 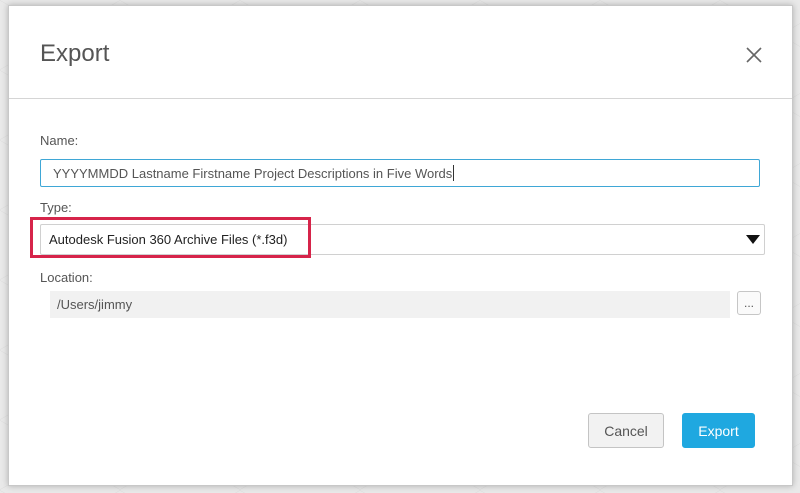 What do you see at coordinates (59, 140) in the screenshot?
I see `name-label: Name:` at bounding box center [59, 140].